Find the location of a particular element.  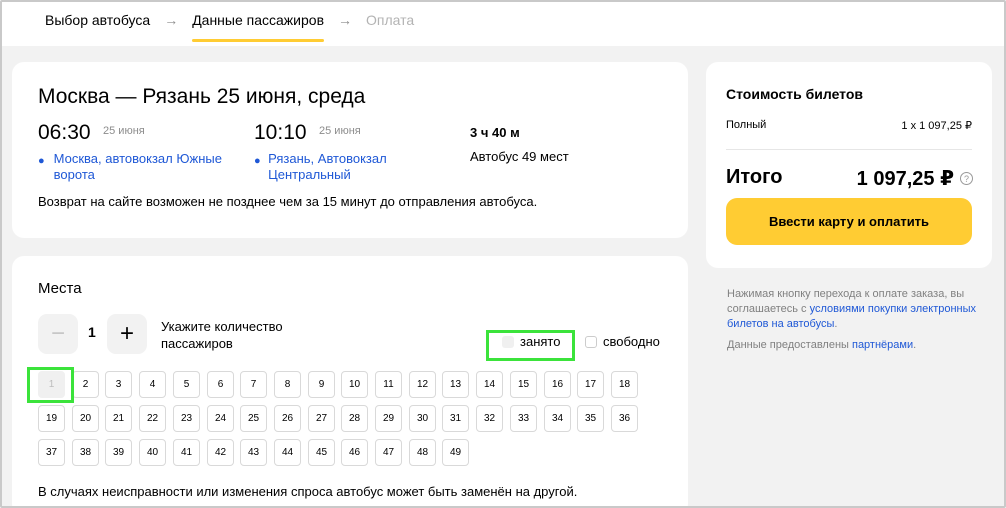

seat-26: 26 is located at coordinates (287, 418).